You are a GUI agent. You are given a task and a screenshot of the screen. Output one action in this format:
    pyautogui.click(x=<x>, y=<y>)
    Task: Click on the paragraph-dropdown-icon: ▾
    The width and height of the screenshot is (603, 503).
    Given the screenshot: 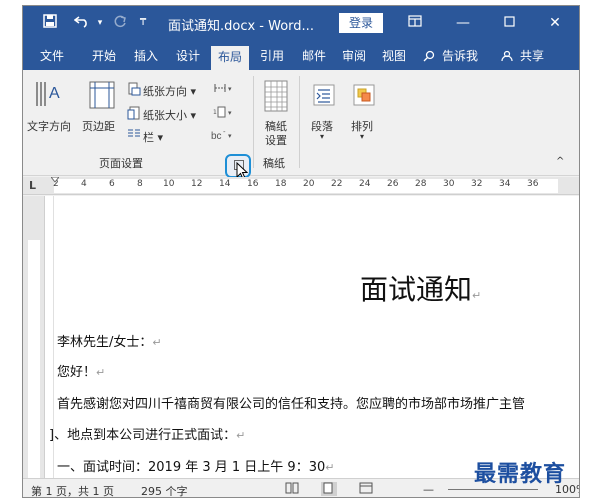 What is the action you would take?
    pyautogui.click(x=322, y=136)
    